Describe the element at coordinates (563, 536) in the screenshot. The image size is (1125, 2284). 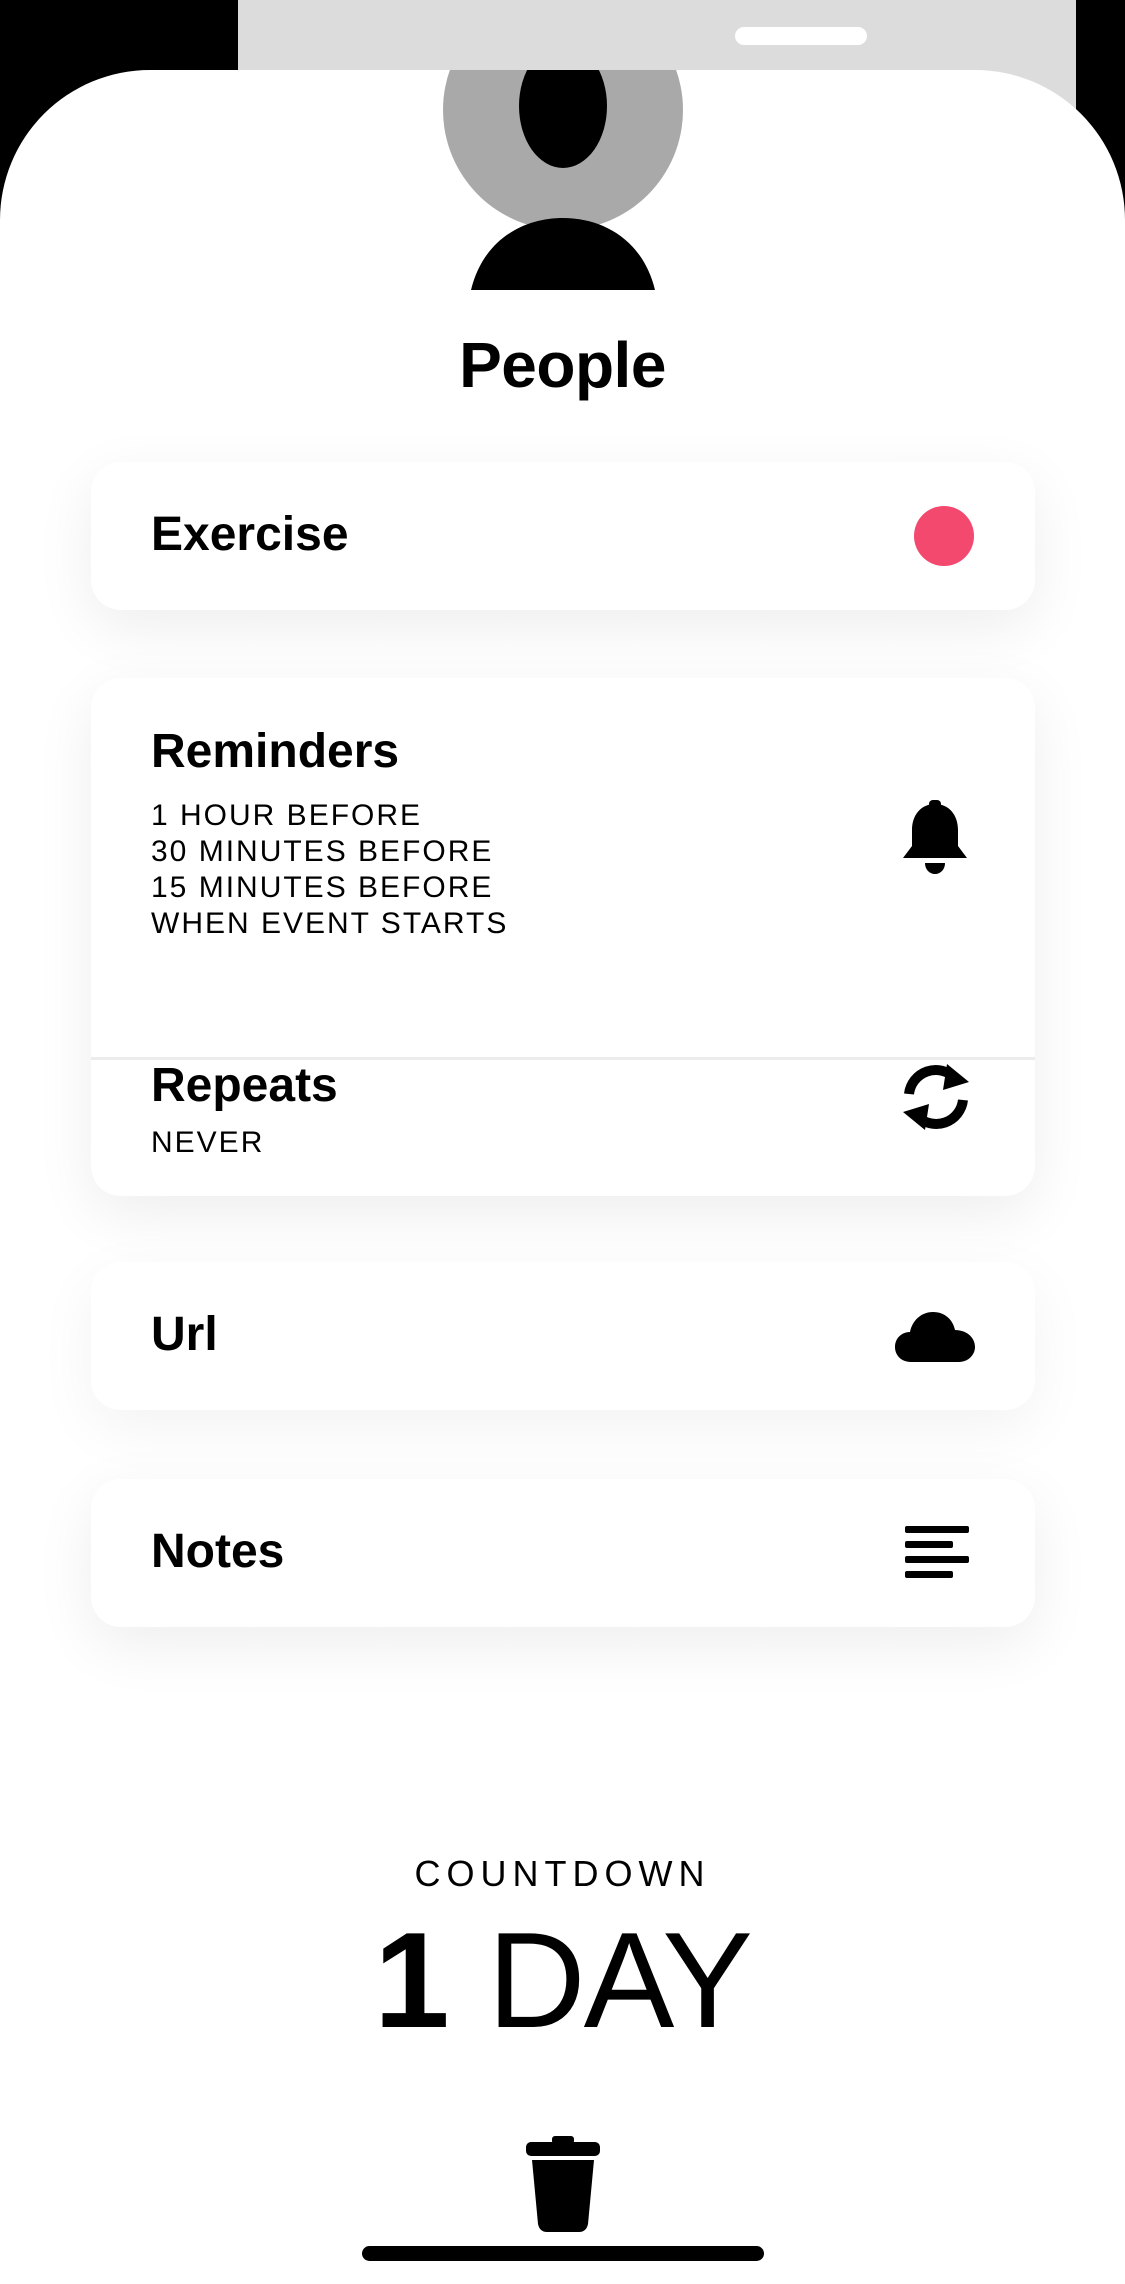
I see `calendar-row: Exercise` at that location.